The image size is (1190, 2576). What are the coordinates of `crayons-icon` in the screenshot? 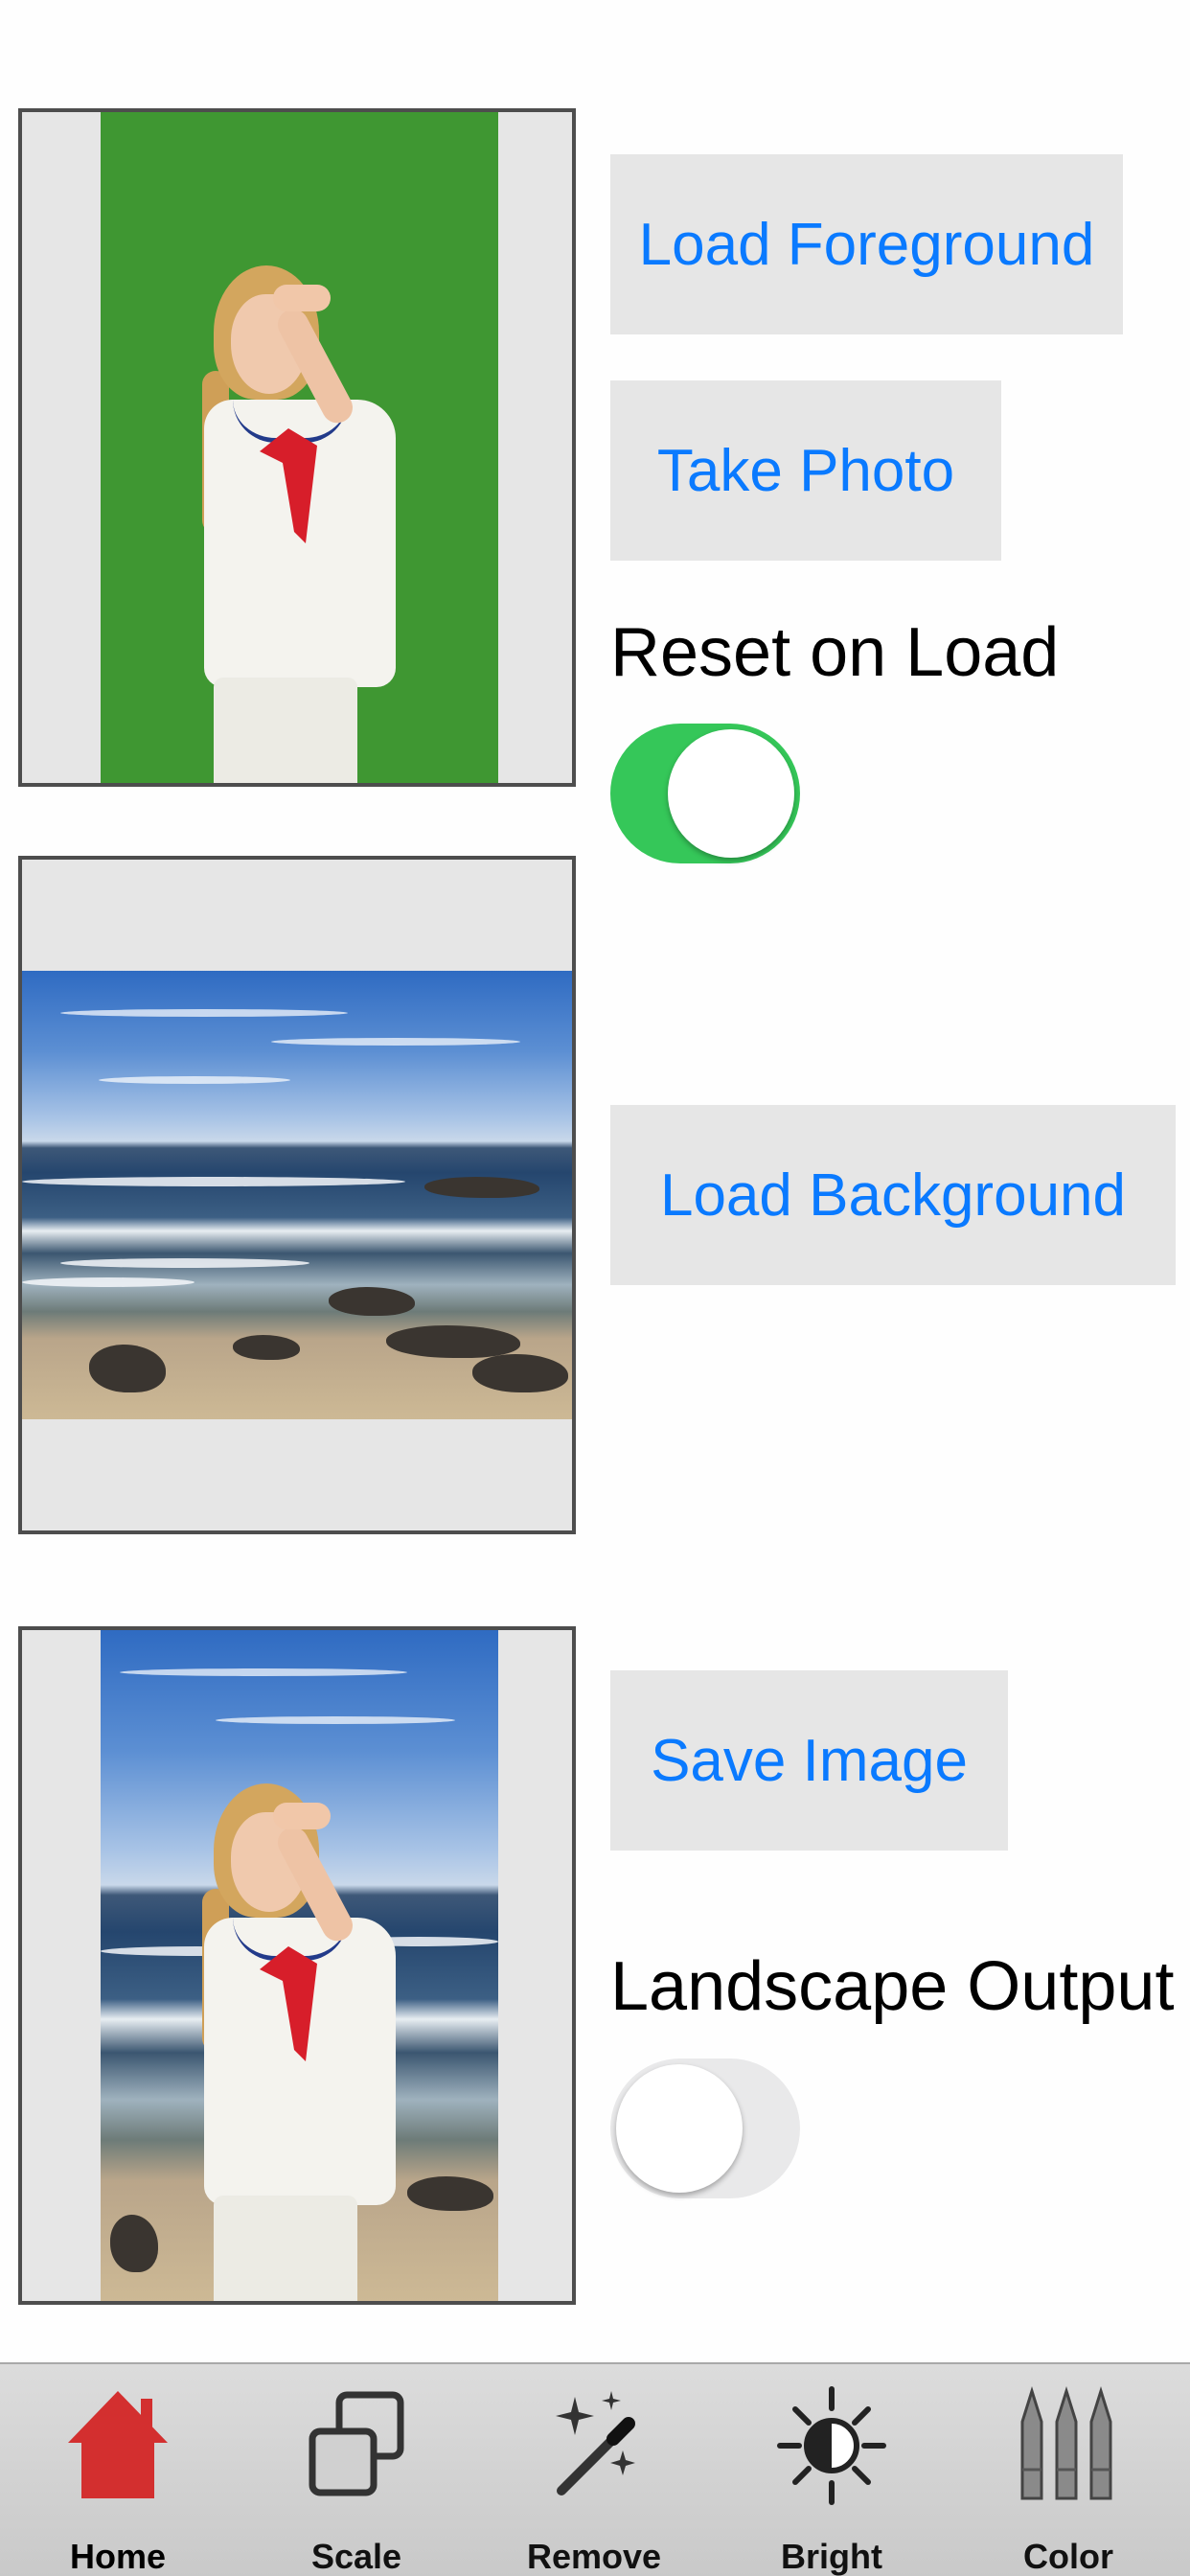 It's located at (1066, 2442).